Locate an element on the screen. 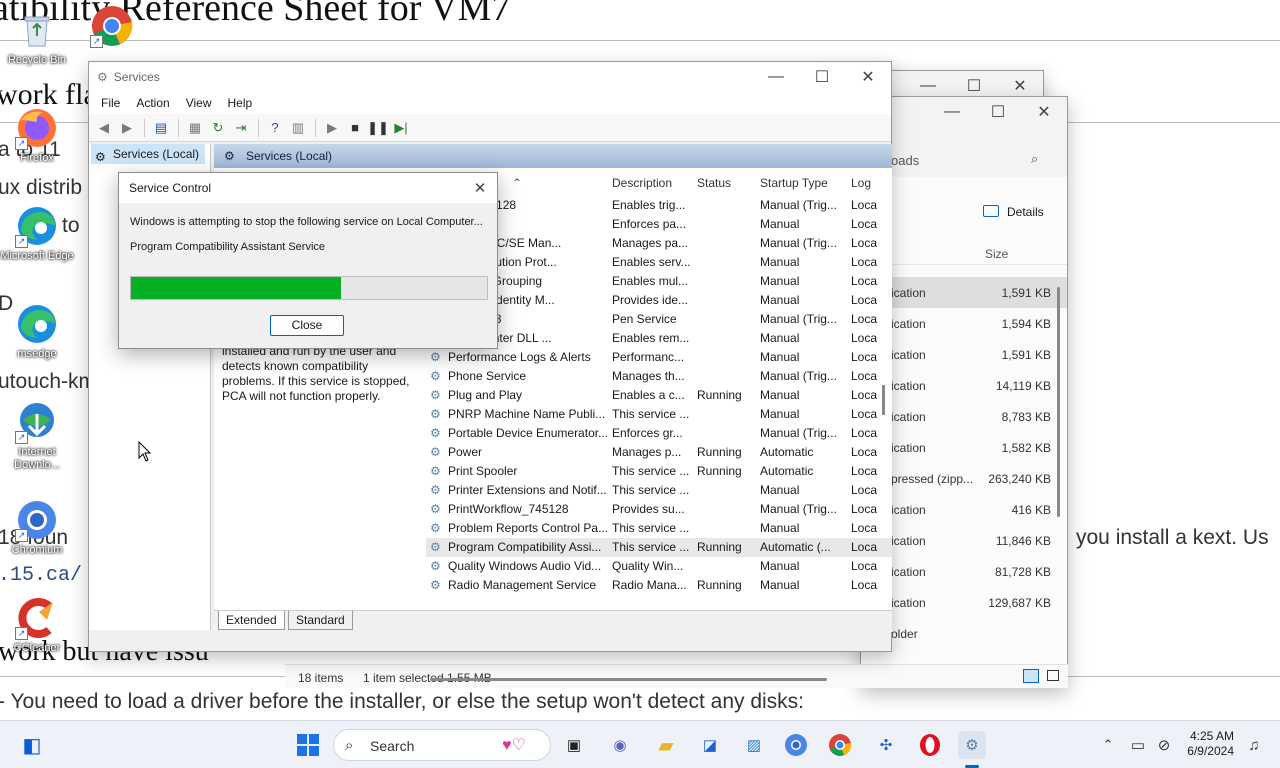  view-tabs: Extended Standard is located at coordinates (553, 621).